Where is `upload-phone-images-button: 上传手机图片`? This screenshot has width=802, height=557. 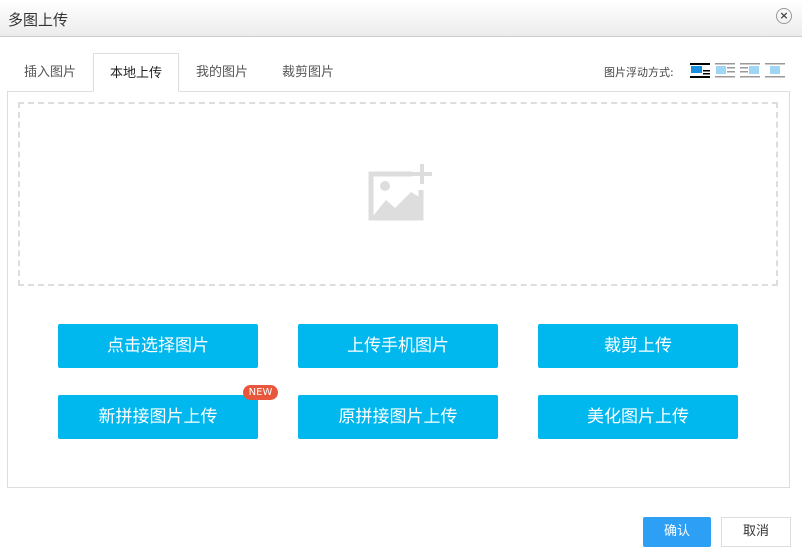 upload-phone-images-button: 上传手机图片 is located at coordinates (398, 346).